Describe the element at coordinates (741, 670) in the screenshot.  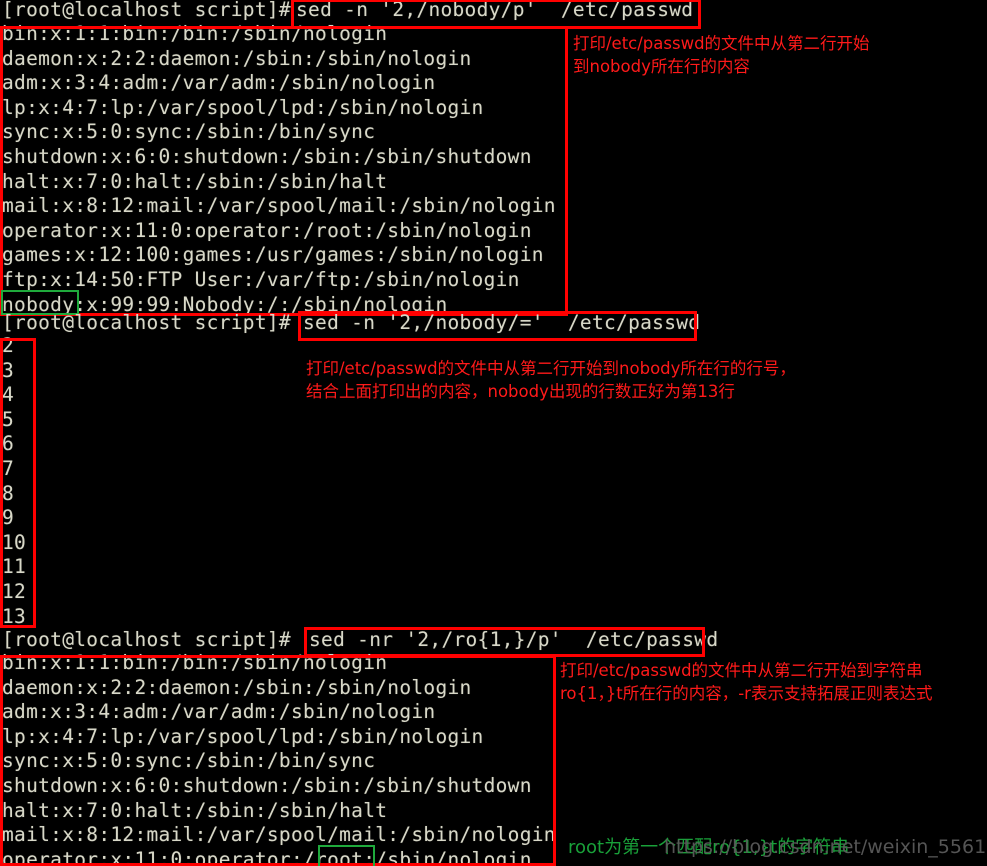
I see `annotation-note-3-line1: 打印/etc/passwd的文件中从第二行开始到字符串` at that location.